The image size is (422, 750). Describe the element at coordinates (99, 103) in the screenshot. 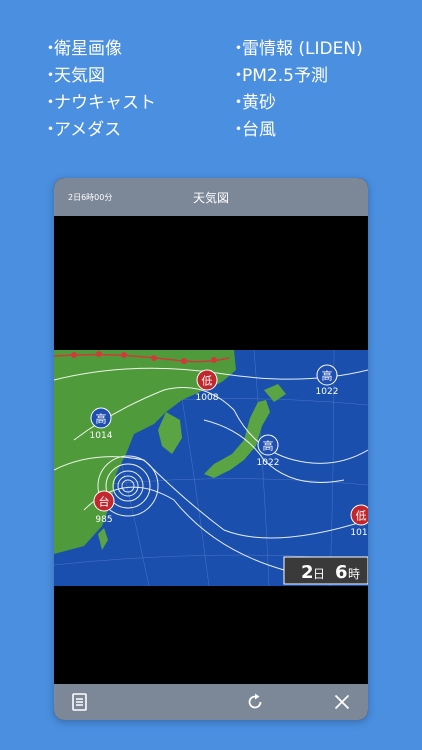

I see `feature-item-nowcast: ・ナウキャスト` at that location.